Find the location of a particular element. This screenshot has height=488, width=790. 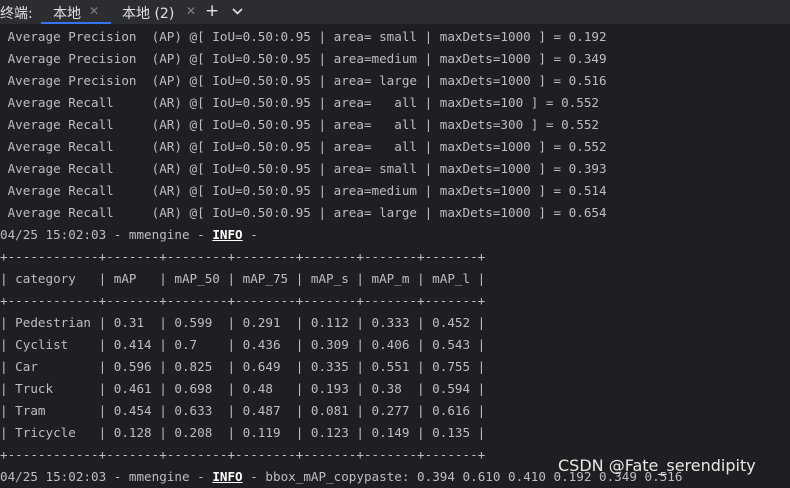

watermark: CSDN @Fate_serendipity is located at coordinates (657, 465).